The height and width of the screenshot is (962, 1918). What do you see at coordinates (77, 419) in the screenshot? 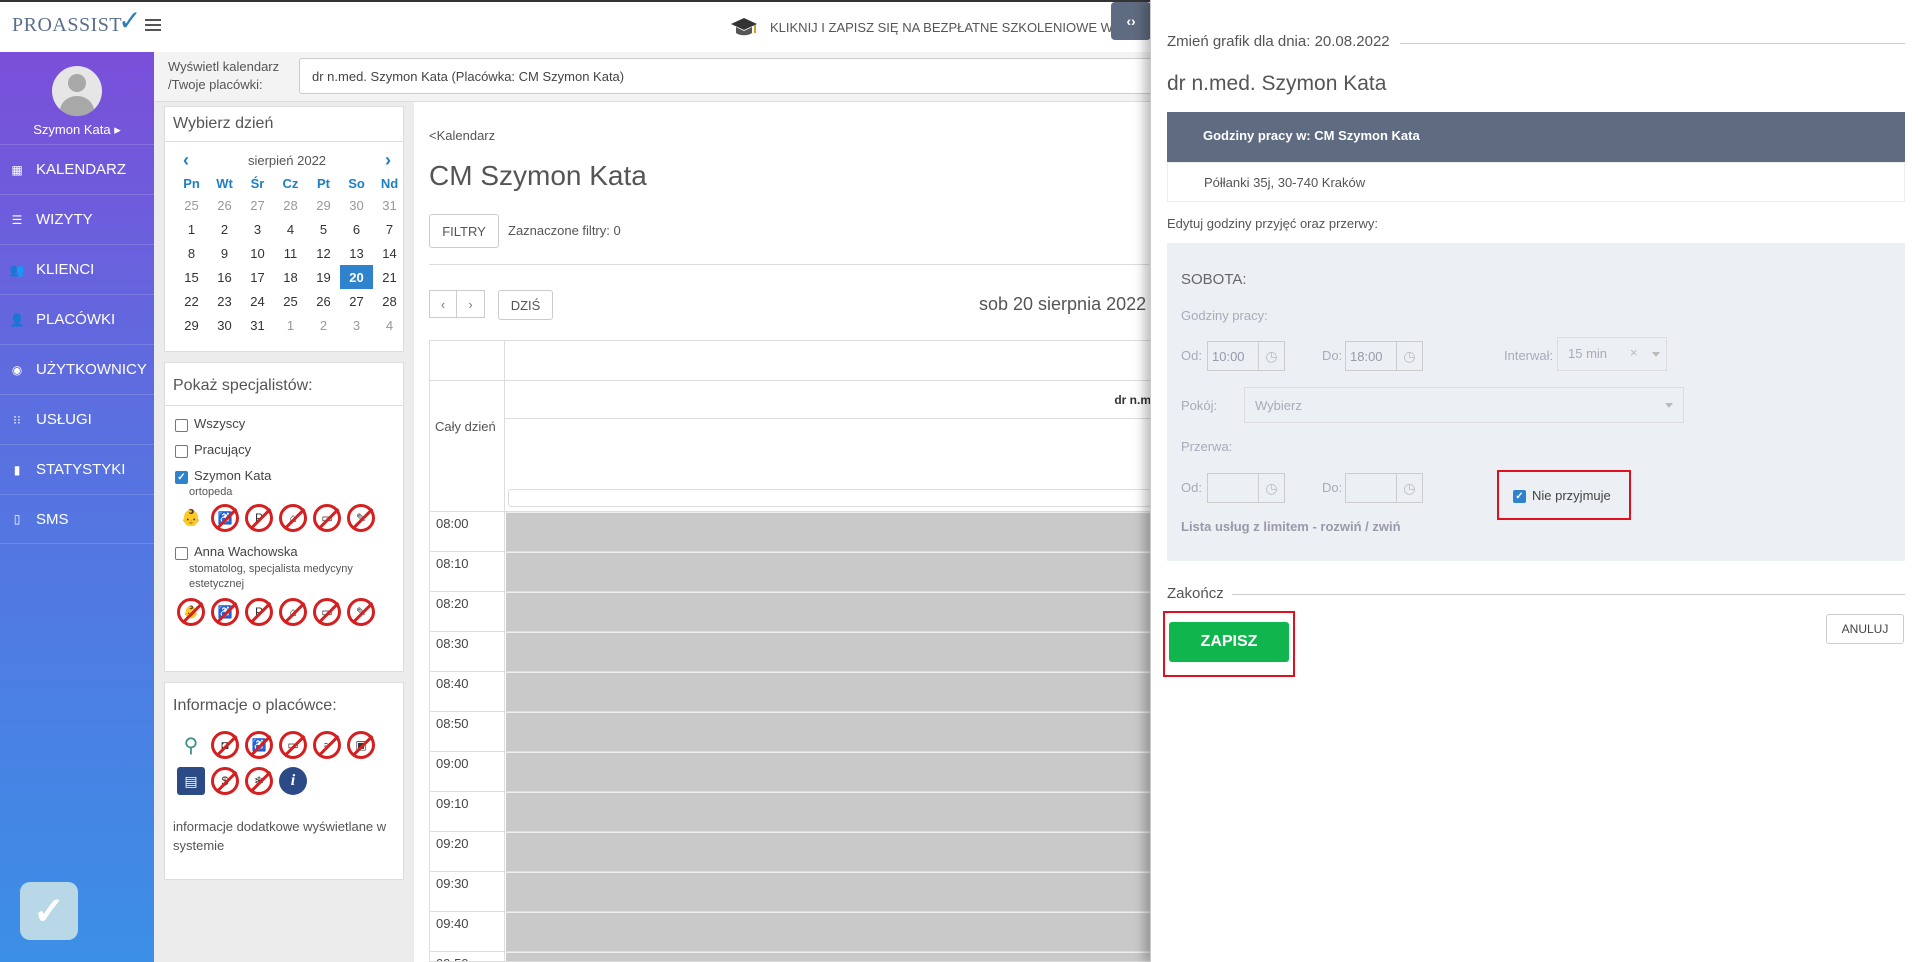
I see `sidebar-item-uslugi: ⁝⁝ USŁUGI` at bounding box center [77, 419].